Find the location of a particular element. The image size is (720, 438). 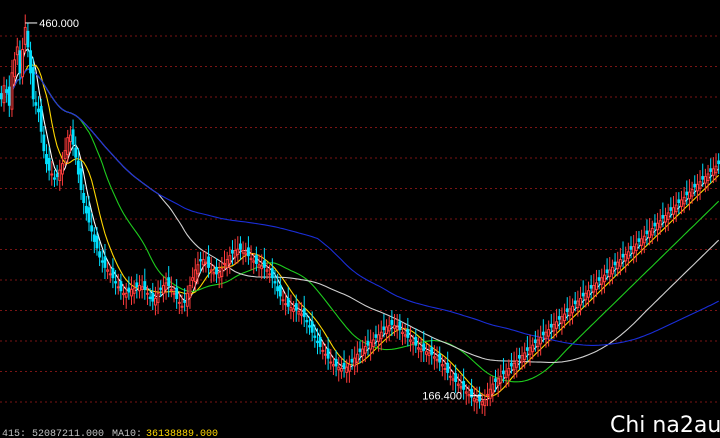

status-left-text: 415: 52087211.000 is located at coordinates (53, 433).